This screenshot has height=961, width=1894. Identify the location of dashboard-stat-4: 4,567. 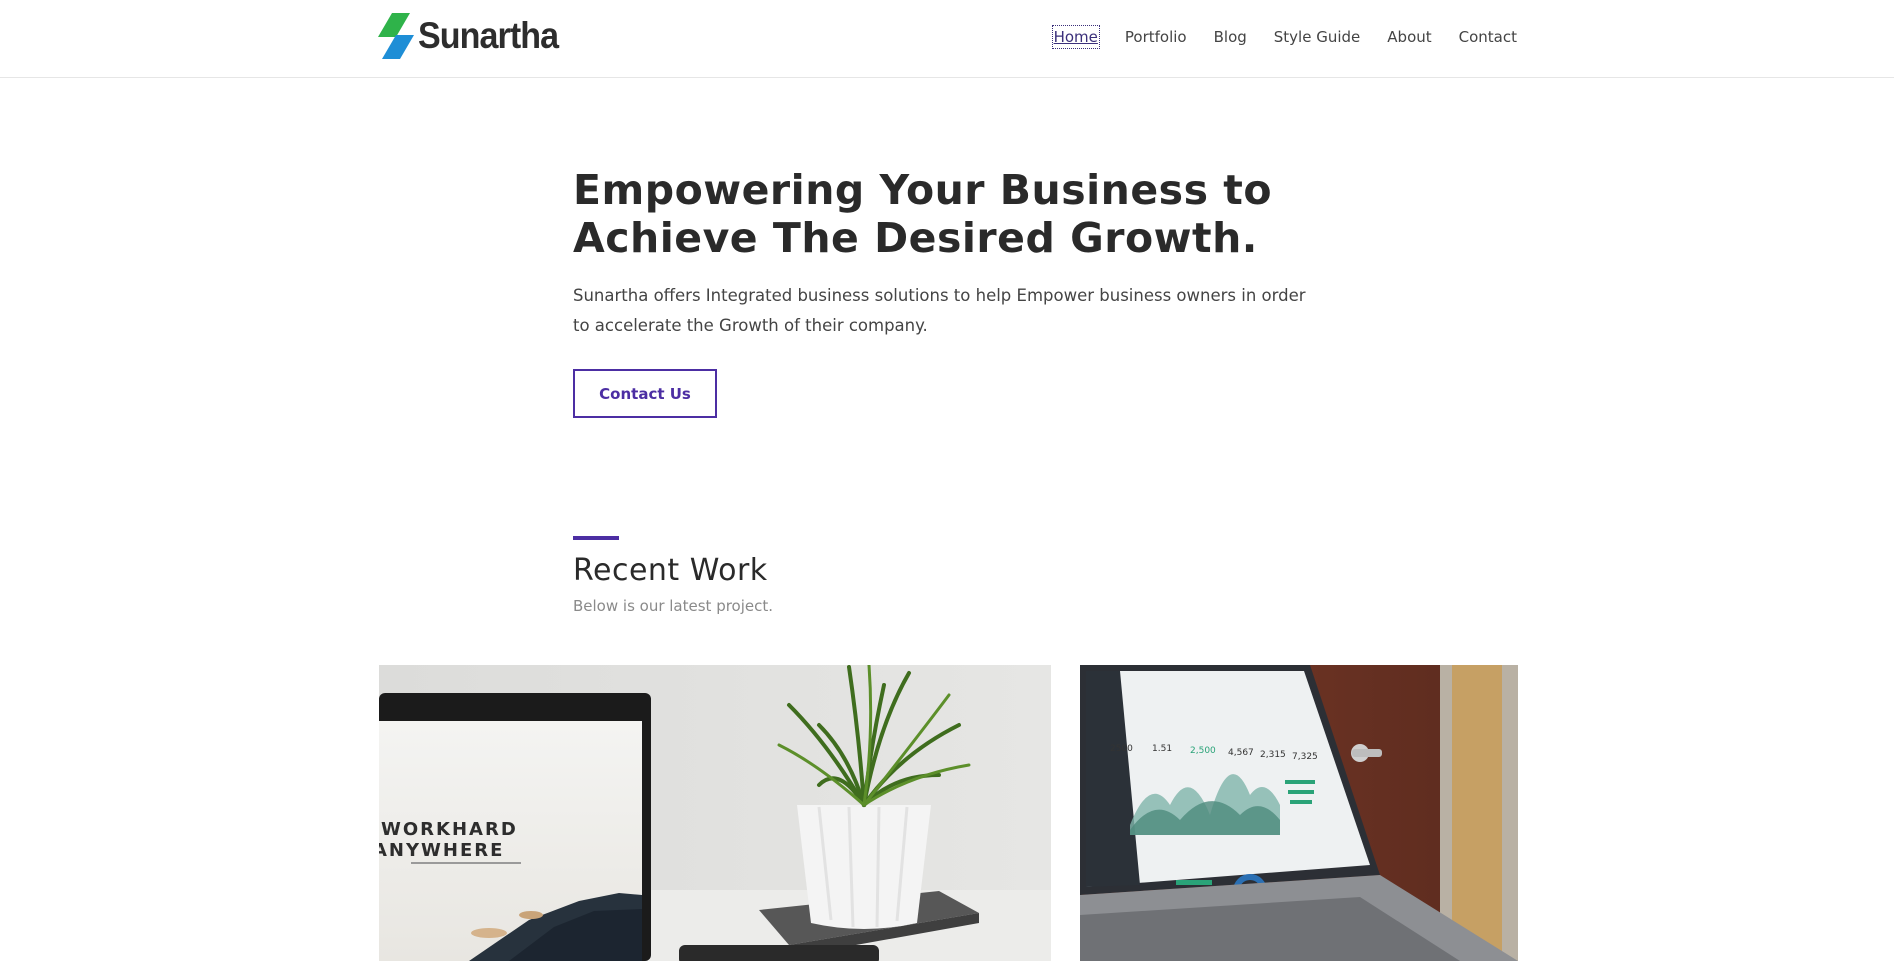
(1241, 753).